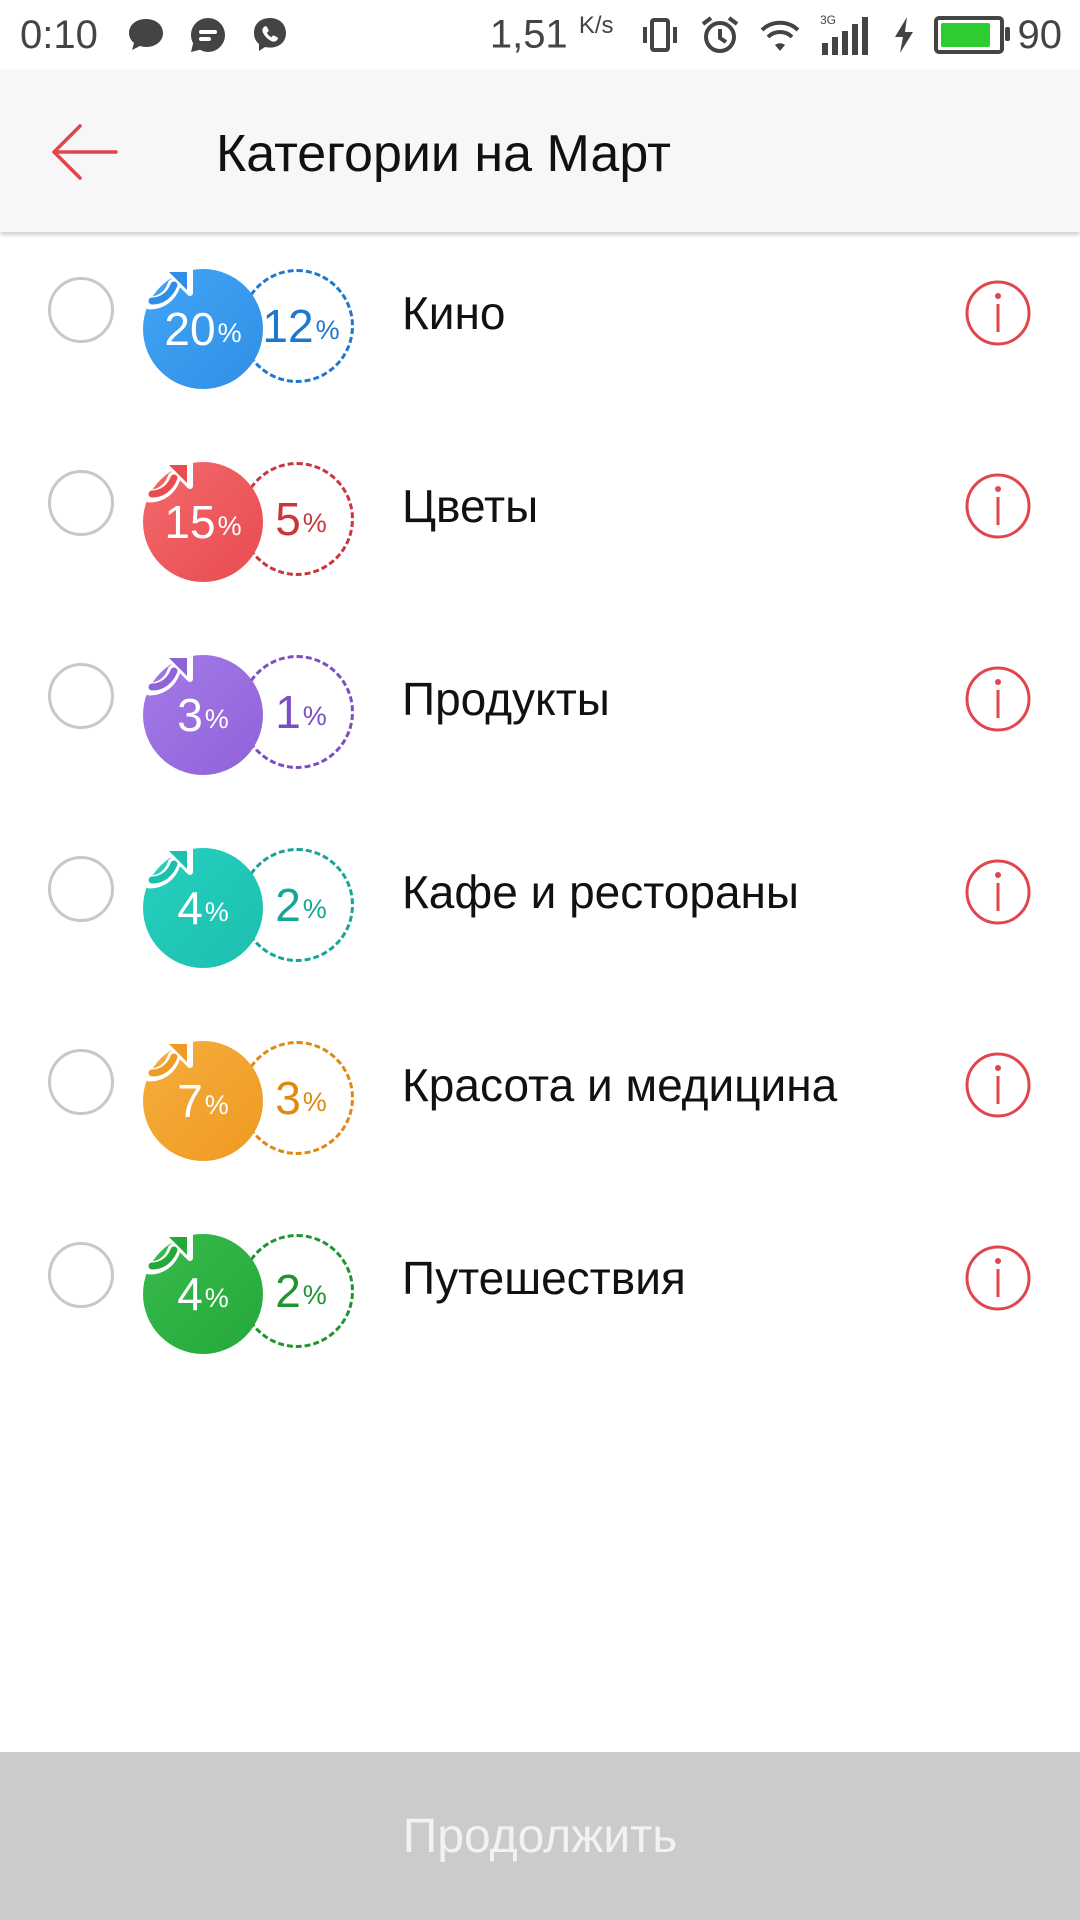 The width and height of the screenshot is (1080, 1920). I want to click on network-type-label: 3G, so click(828, 20).